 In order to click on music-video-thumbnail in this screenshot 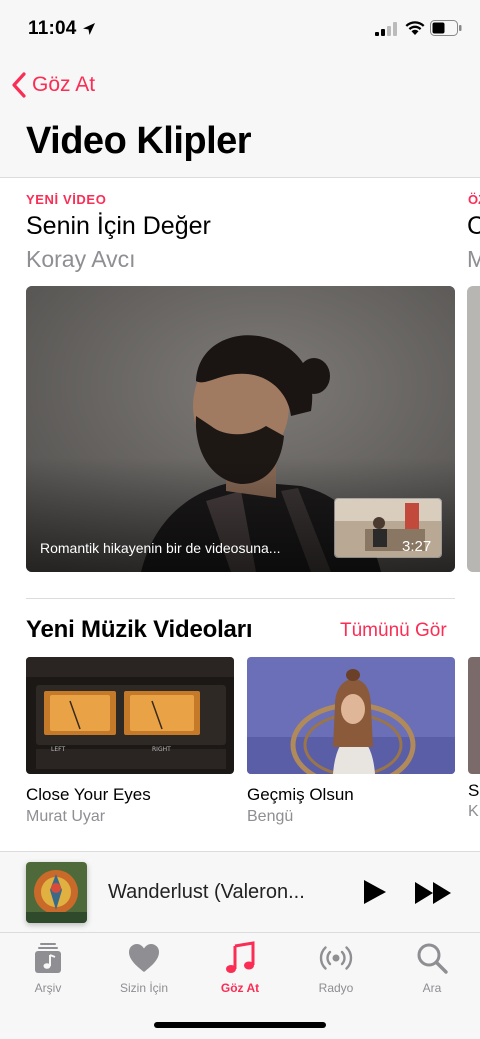, I will do `click(351, 715)`.